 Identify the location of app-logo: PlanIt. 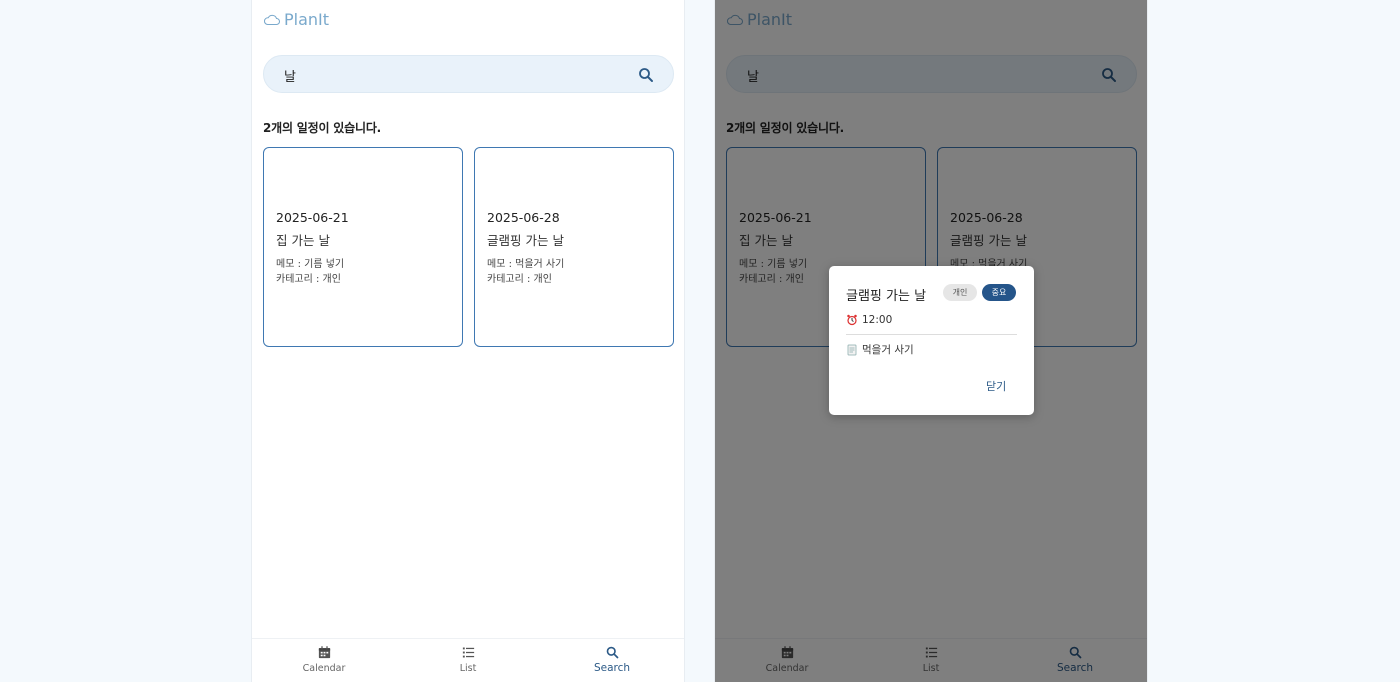
(296, 19).